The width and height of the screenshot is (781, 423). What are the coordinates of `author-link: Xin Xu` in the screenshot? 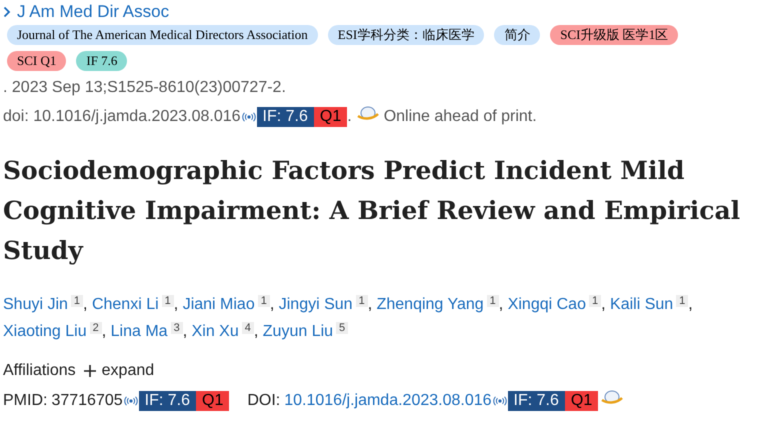 It's located at (215, 331).